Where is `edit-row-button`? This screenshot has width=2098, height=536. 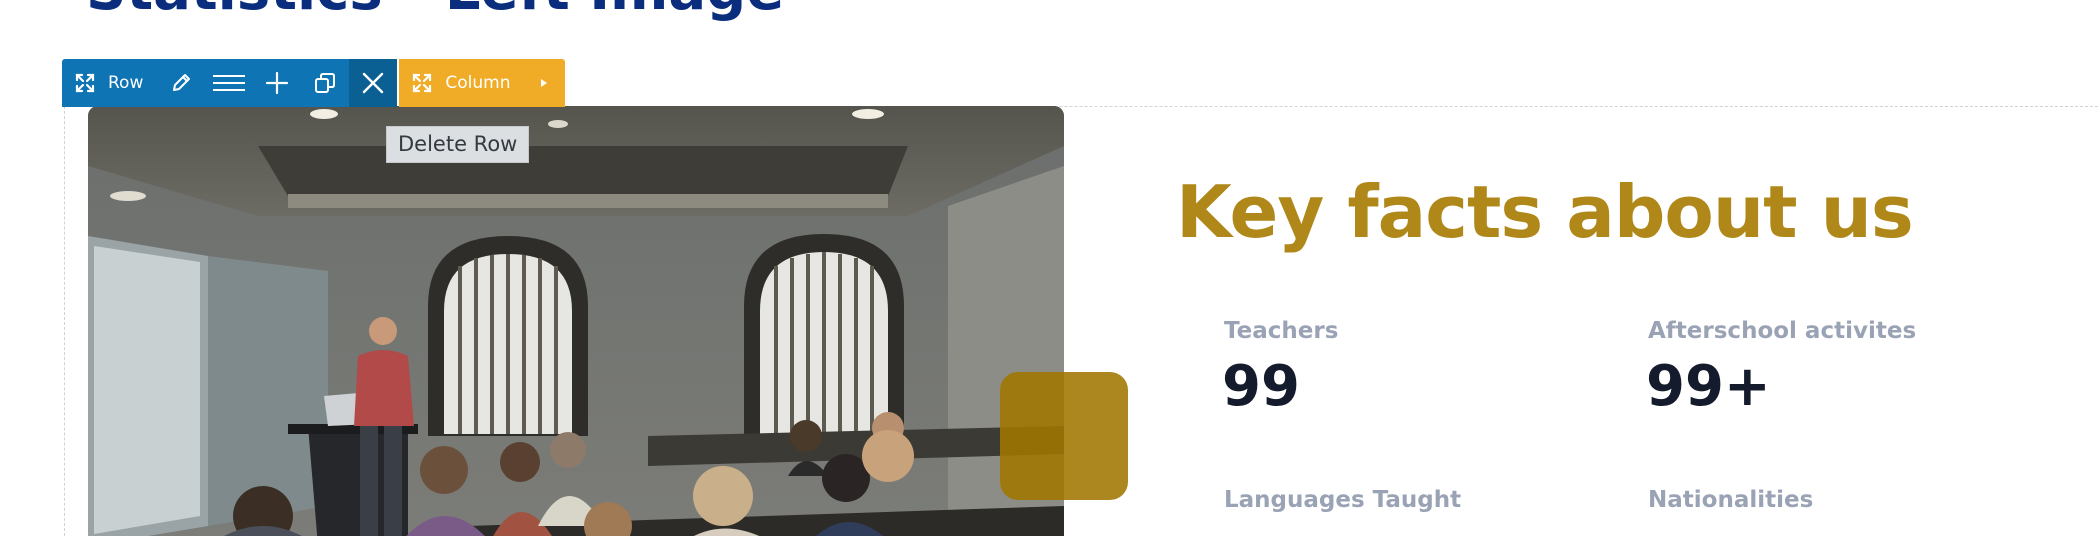 edit-row-button is located at coordinates (181, 83).